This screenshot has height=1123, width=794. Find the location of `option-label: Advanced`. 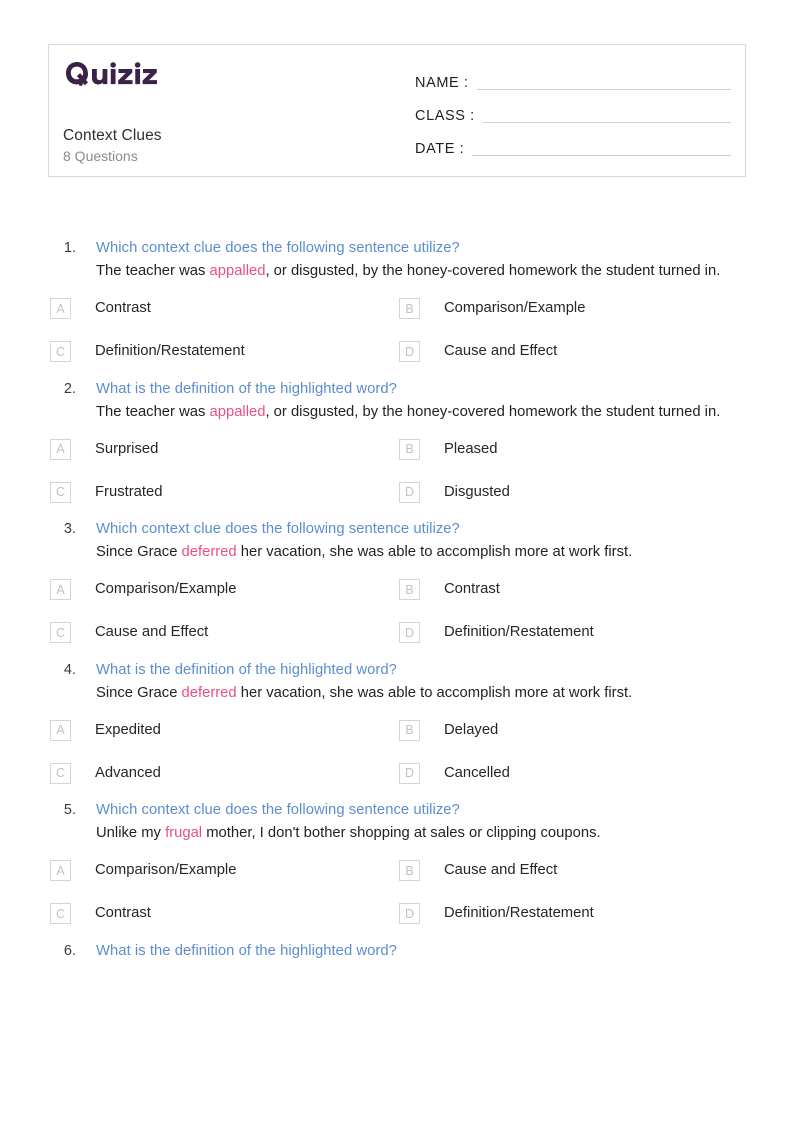

option-label: Advanced is located at coordinates (128, 772).